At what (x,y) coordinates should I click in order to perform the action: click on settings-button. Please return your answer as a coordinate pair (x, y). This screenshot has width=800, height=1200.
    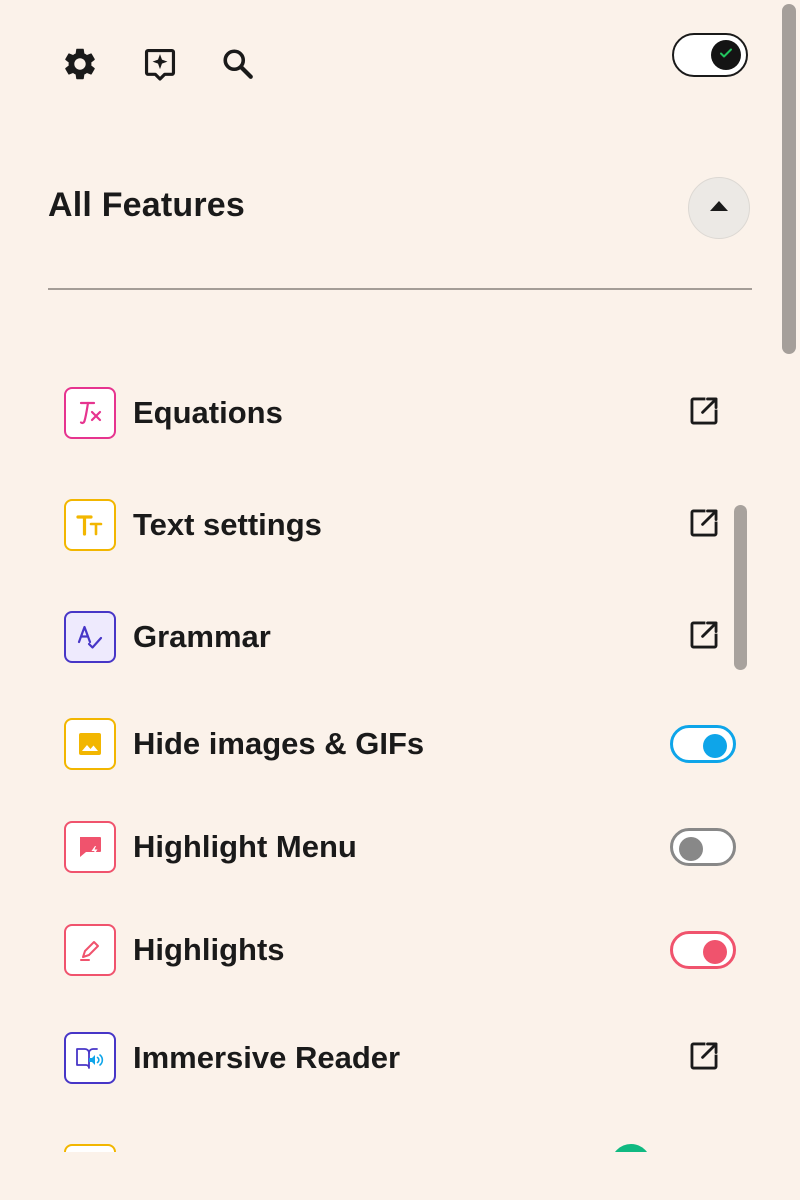
    Looking at the image, I should click on (80, 64).